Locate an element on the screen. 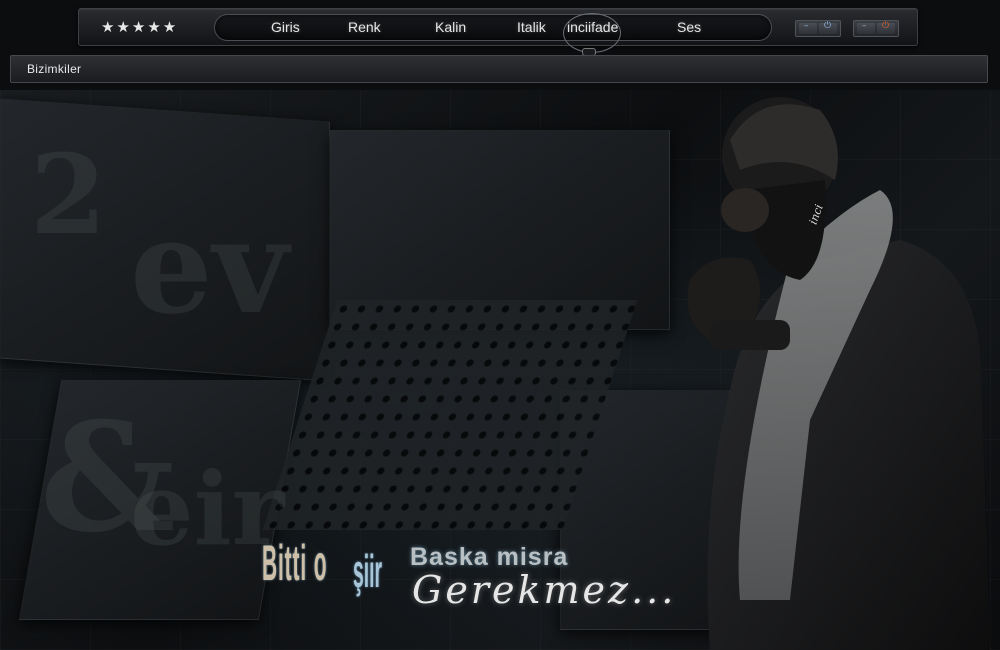 This screenshot has width=1000, height=650. menu-item-italik: Italik is located at coordinates (531, 27).